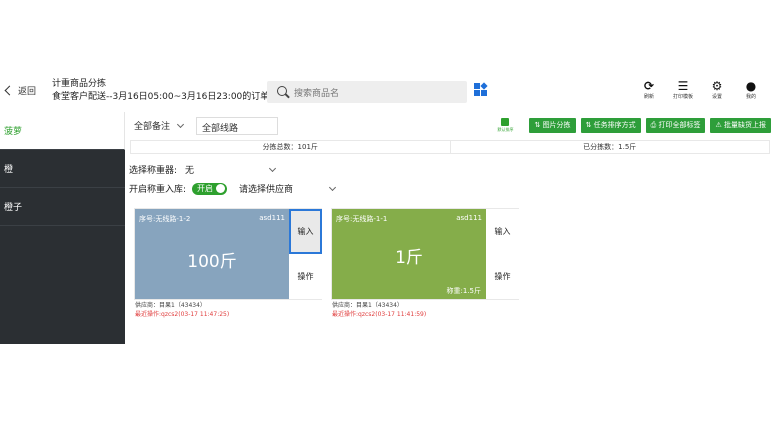  Describe the element at coordinates (740, 125) in the screenshot. I see `report-shortage-button: ⚠ 批量缺货上报` at that location.